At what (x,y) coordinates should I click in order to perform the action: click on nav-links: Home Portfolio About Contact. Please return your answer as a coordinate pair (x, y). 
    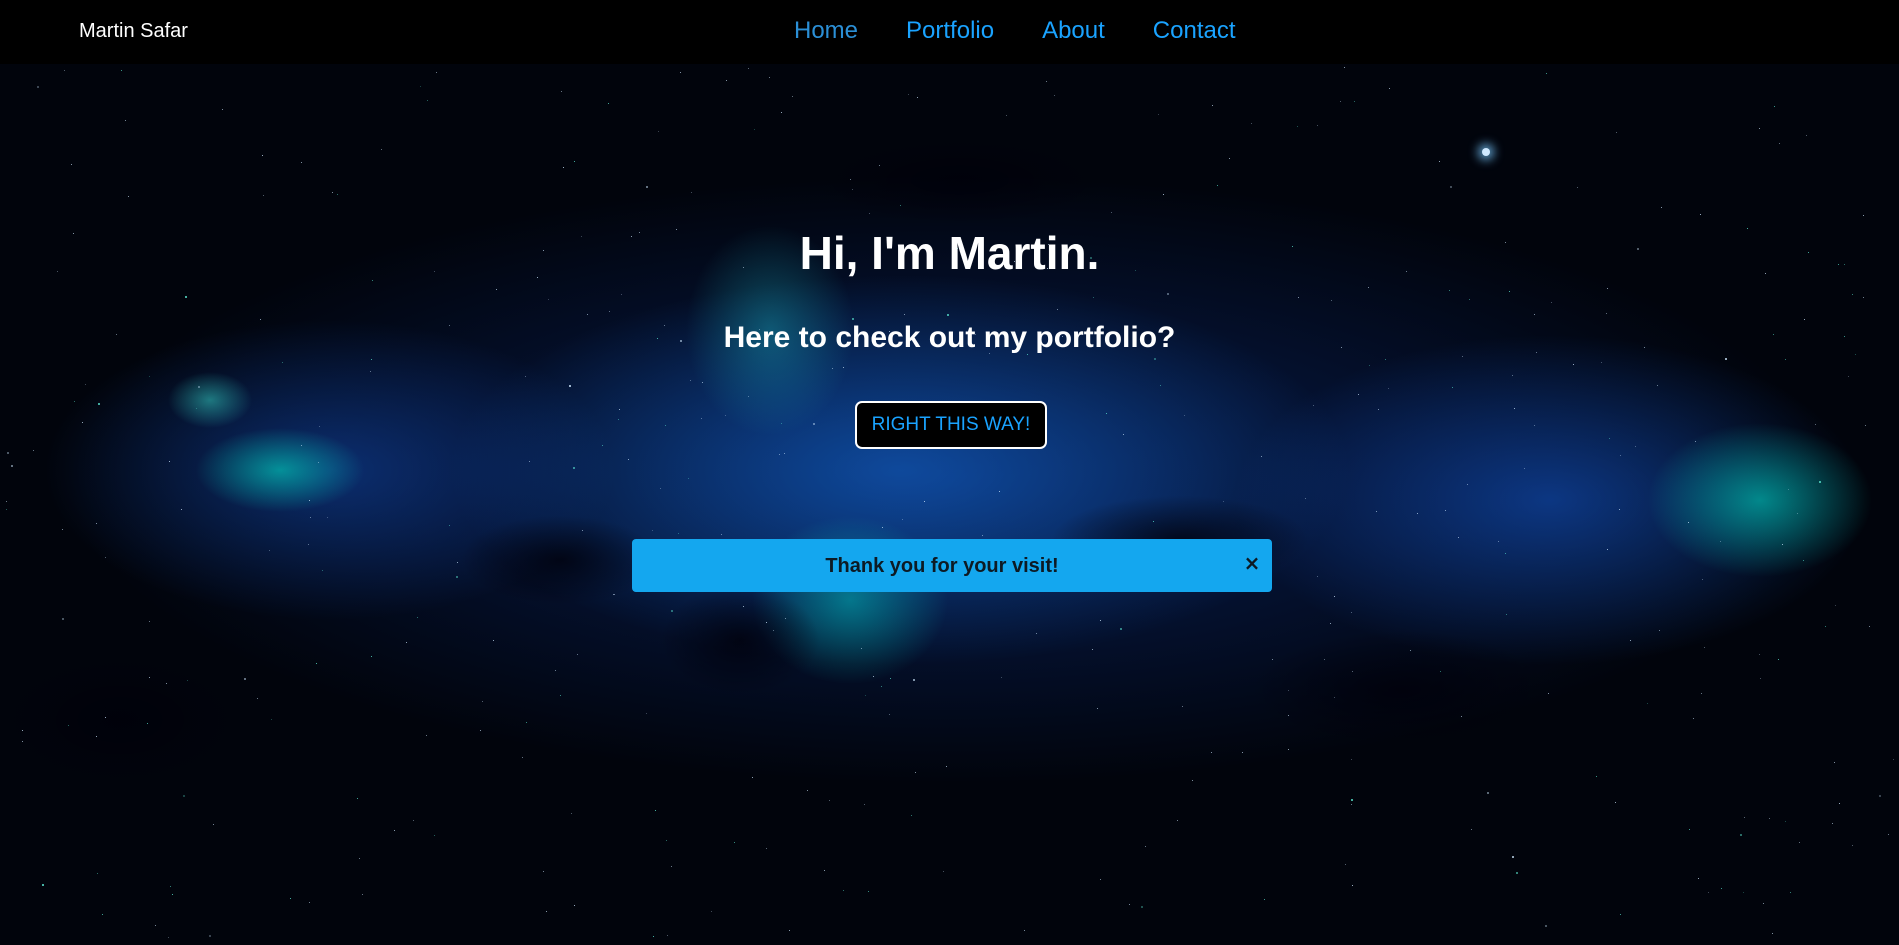
    Looking at the image, I should click on (1039, 31).